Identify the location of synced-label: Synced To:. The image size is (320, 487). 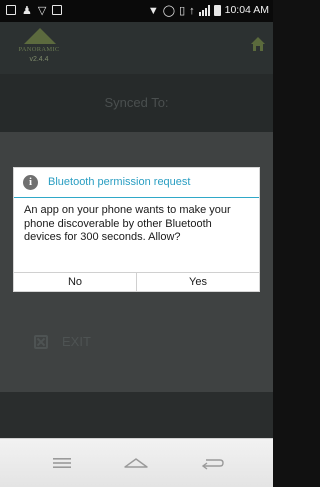
(136, 102).